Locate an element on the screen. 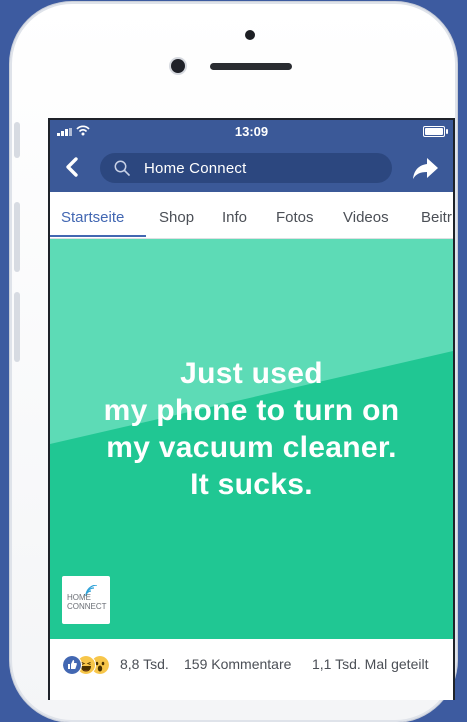  status-bar: 13:09 is located at coordinates (251, 131).